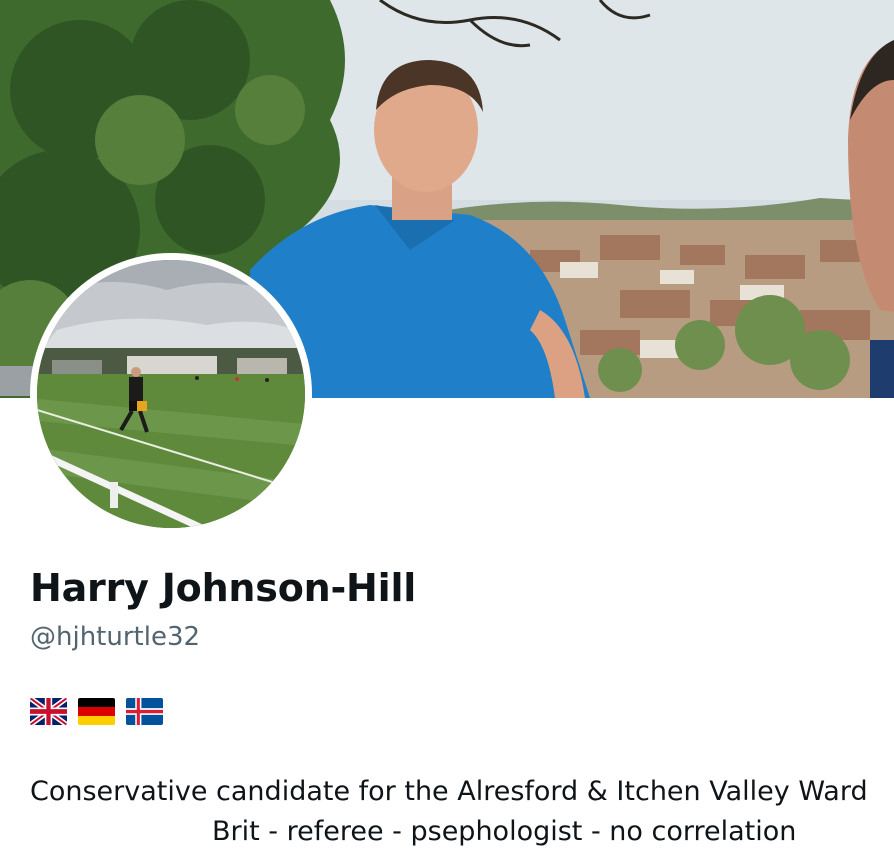  What do you see at coordinates (223, 588) in the screenshot?
I see `display-name: Harry Johnson-Hill` at bounding box center [223, 588].